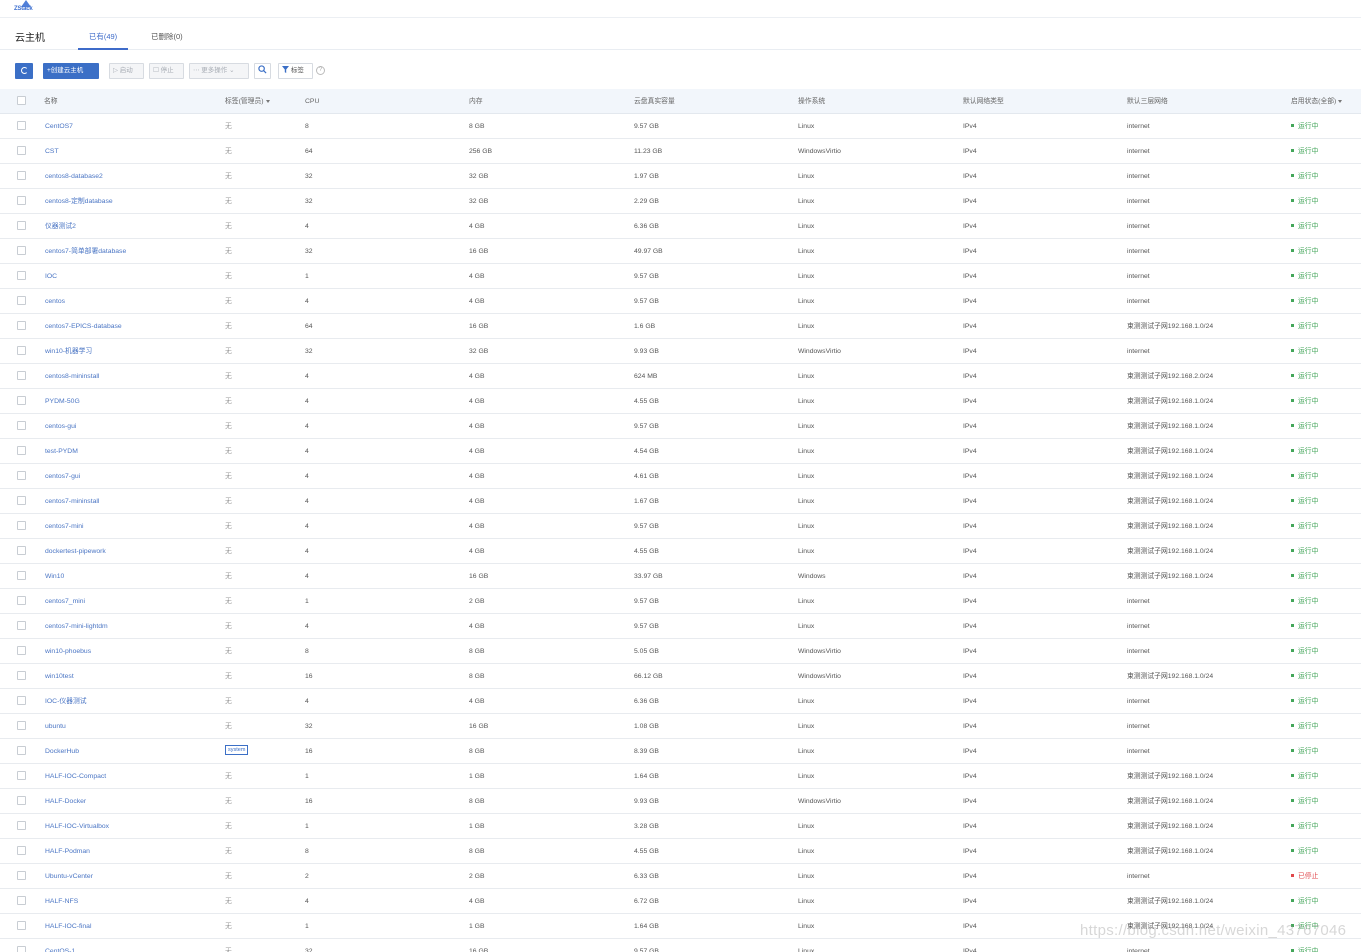 This screenshot has width=1361, height=952. What do you see at coordinates (130, 601) in the screenshot?
I see `vm-name-link: centos7_mini` at bounding box center [130, 601].